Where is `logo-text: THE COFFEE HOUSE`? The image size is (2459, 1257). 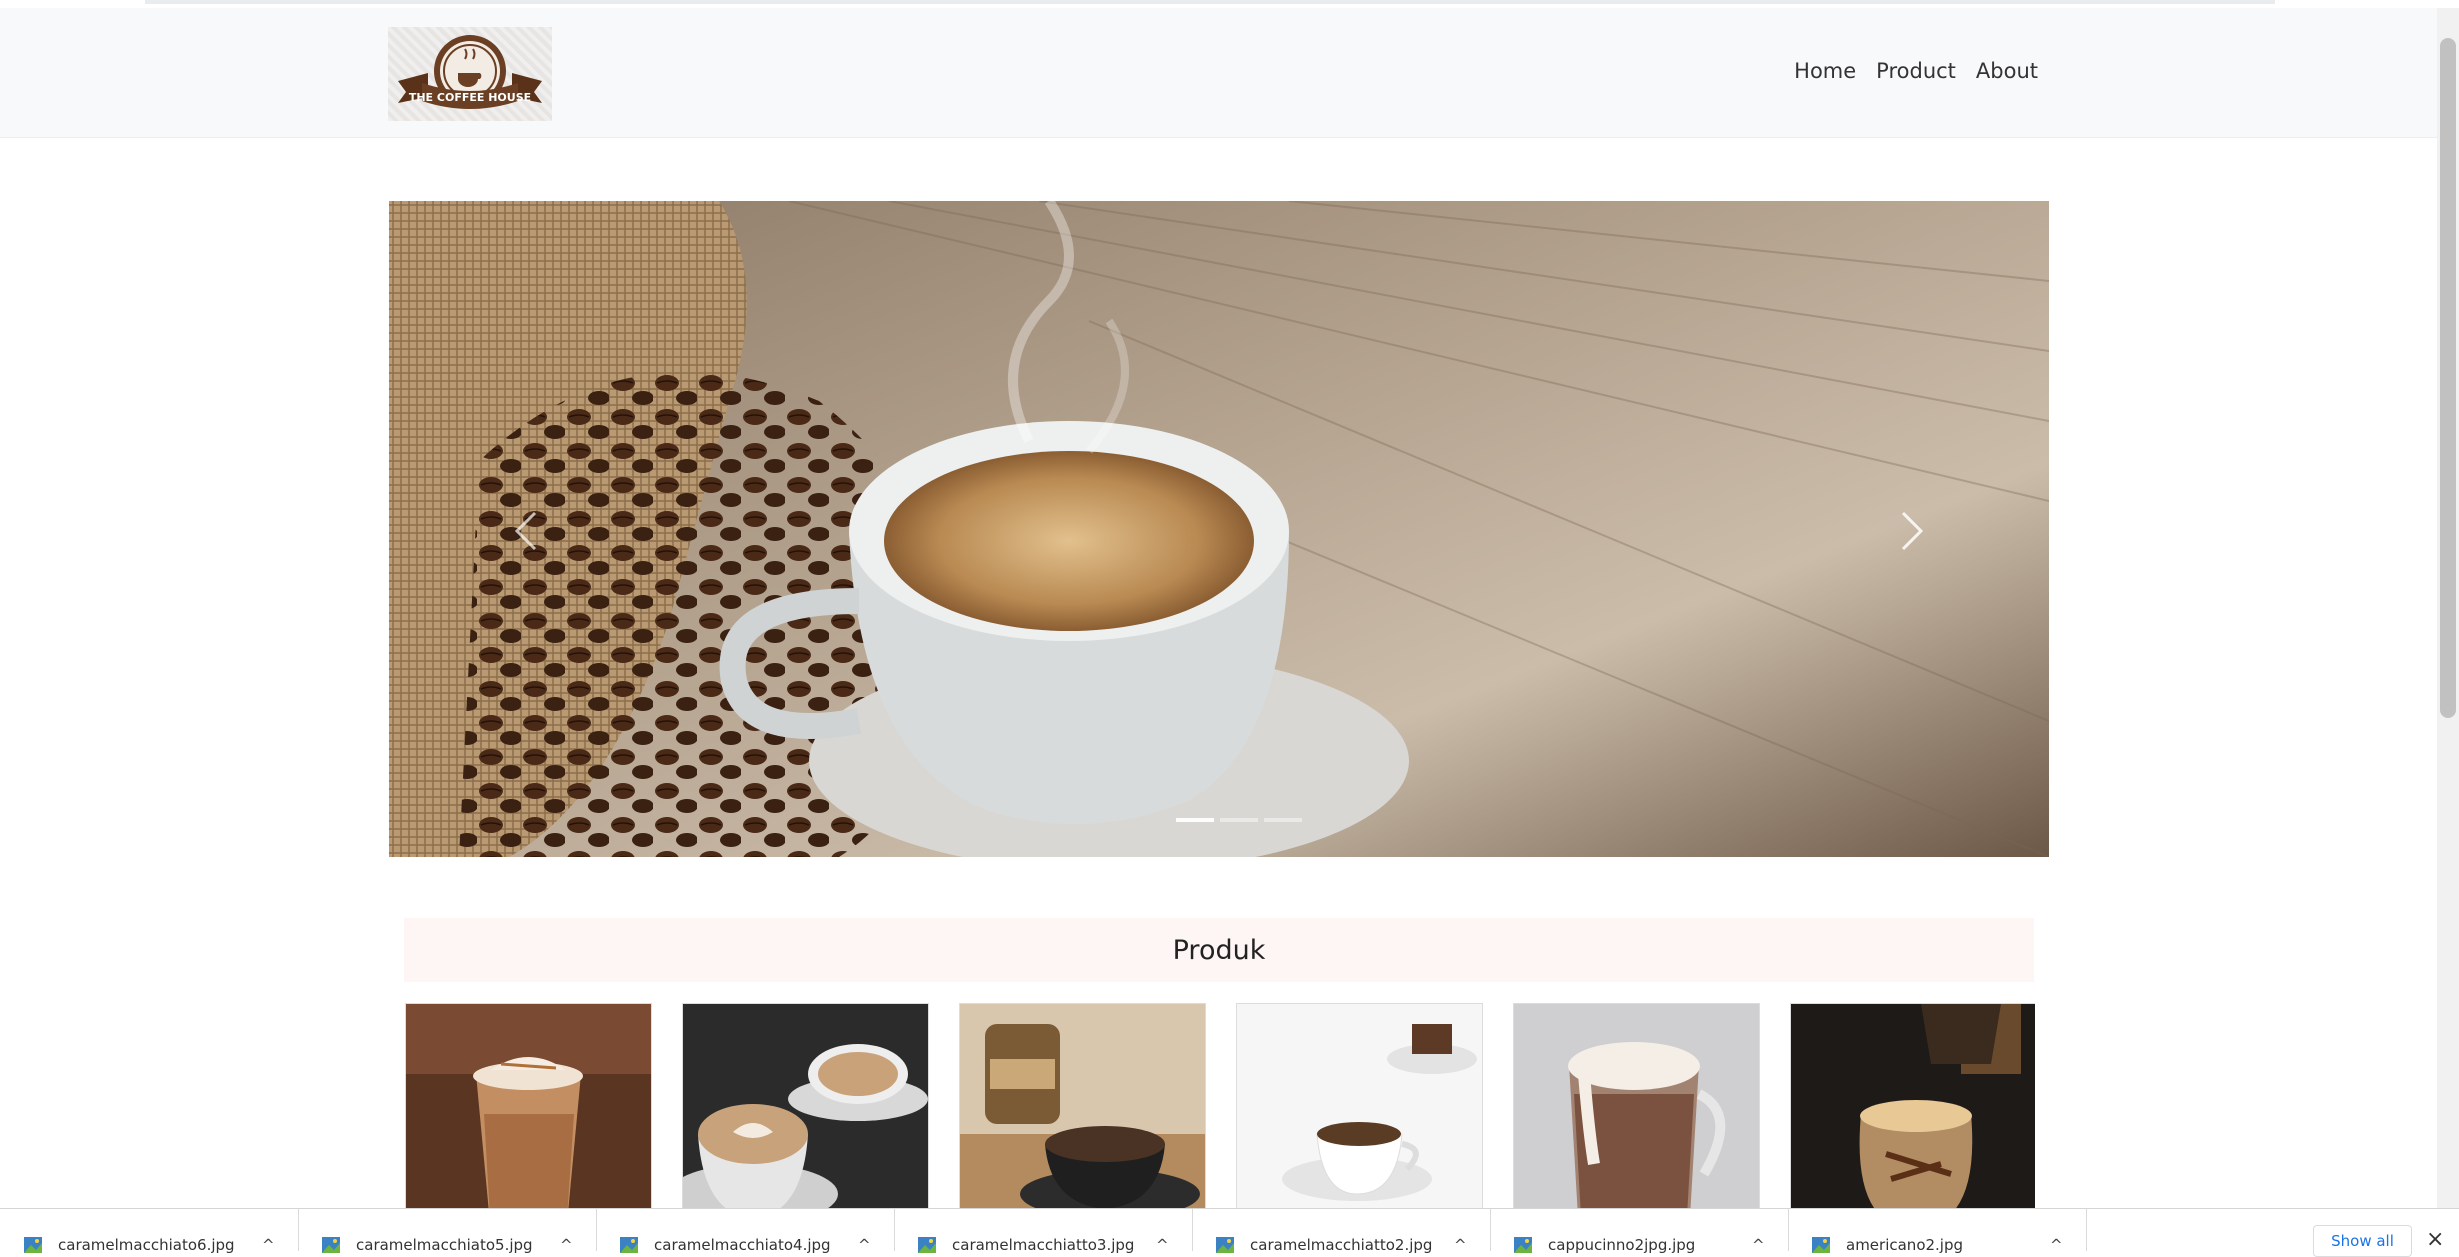
logo-text: THE COFFEE HOUSE is located at coordinates (470, 97).